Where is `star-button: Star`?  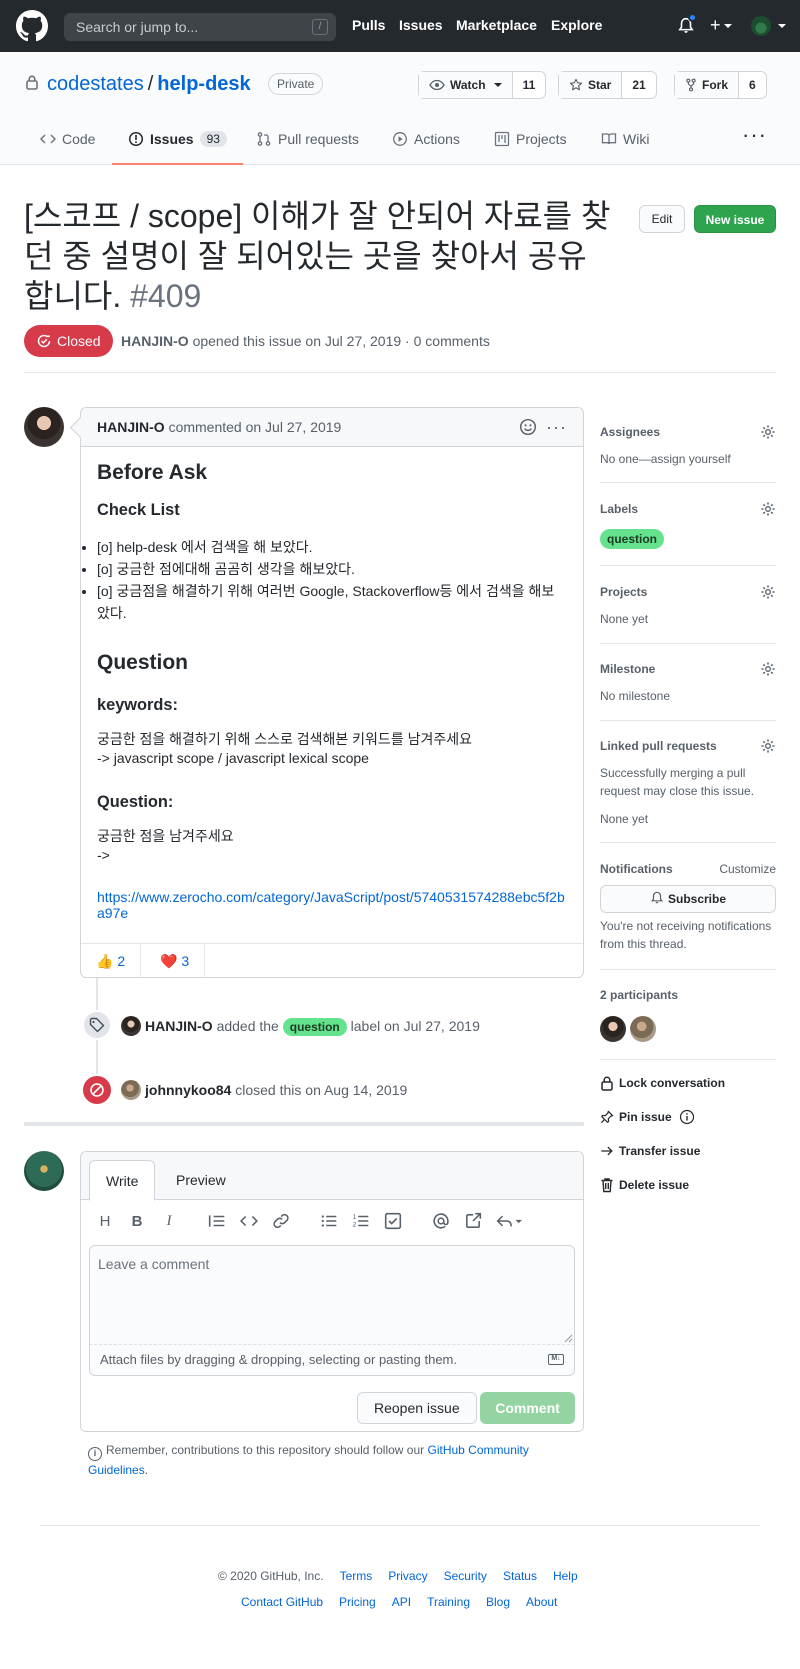 star-button: Star is located at coordinates (591, 85).